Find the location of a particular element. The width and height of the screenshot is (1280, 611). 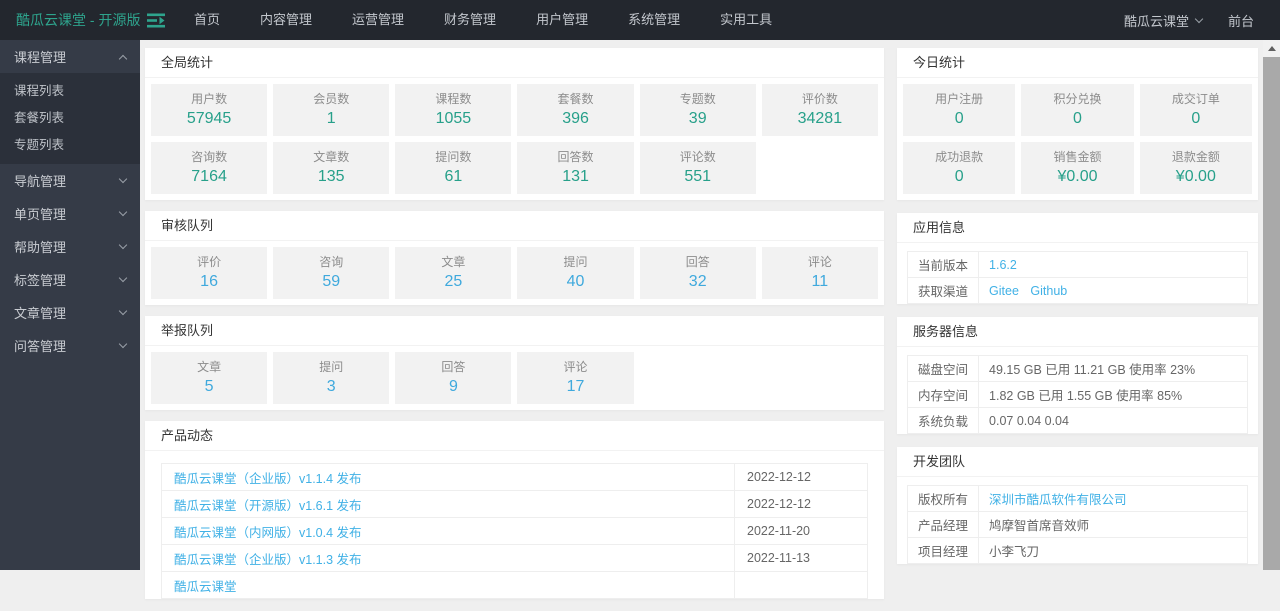

topbar-right: 酷瓜云课堂 前台 is located at coordinates (1202, 20).